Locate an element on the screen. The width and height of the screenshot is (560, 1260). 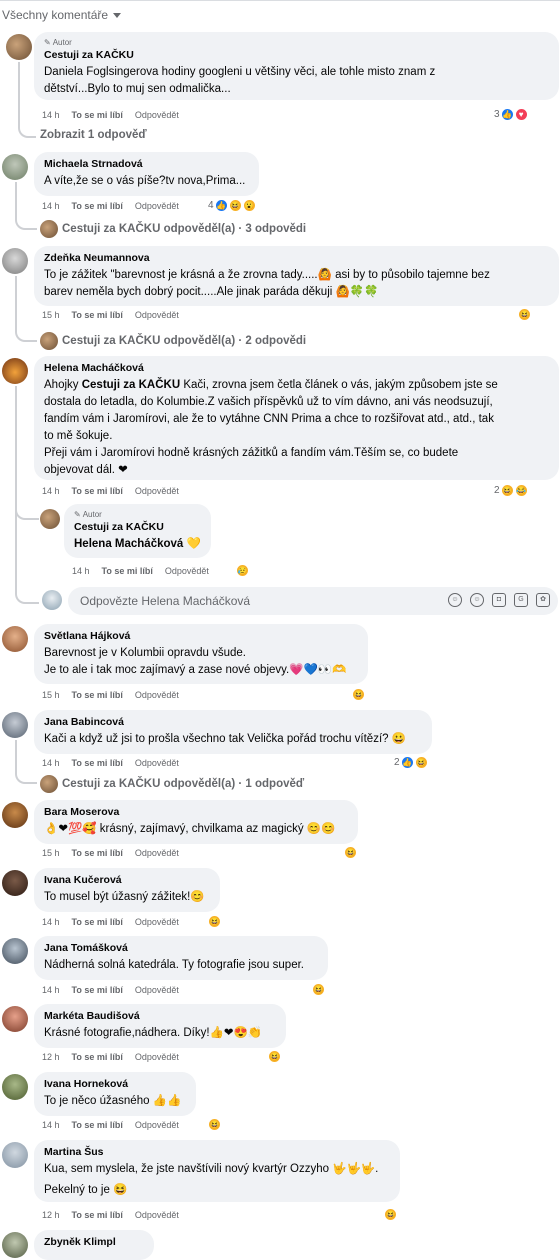
comment-author: Helena Macháčková is located at coordinates (296, 368).